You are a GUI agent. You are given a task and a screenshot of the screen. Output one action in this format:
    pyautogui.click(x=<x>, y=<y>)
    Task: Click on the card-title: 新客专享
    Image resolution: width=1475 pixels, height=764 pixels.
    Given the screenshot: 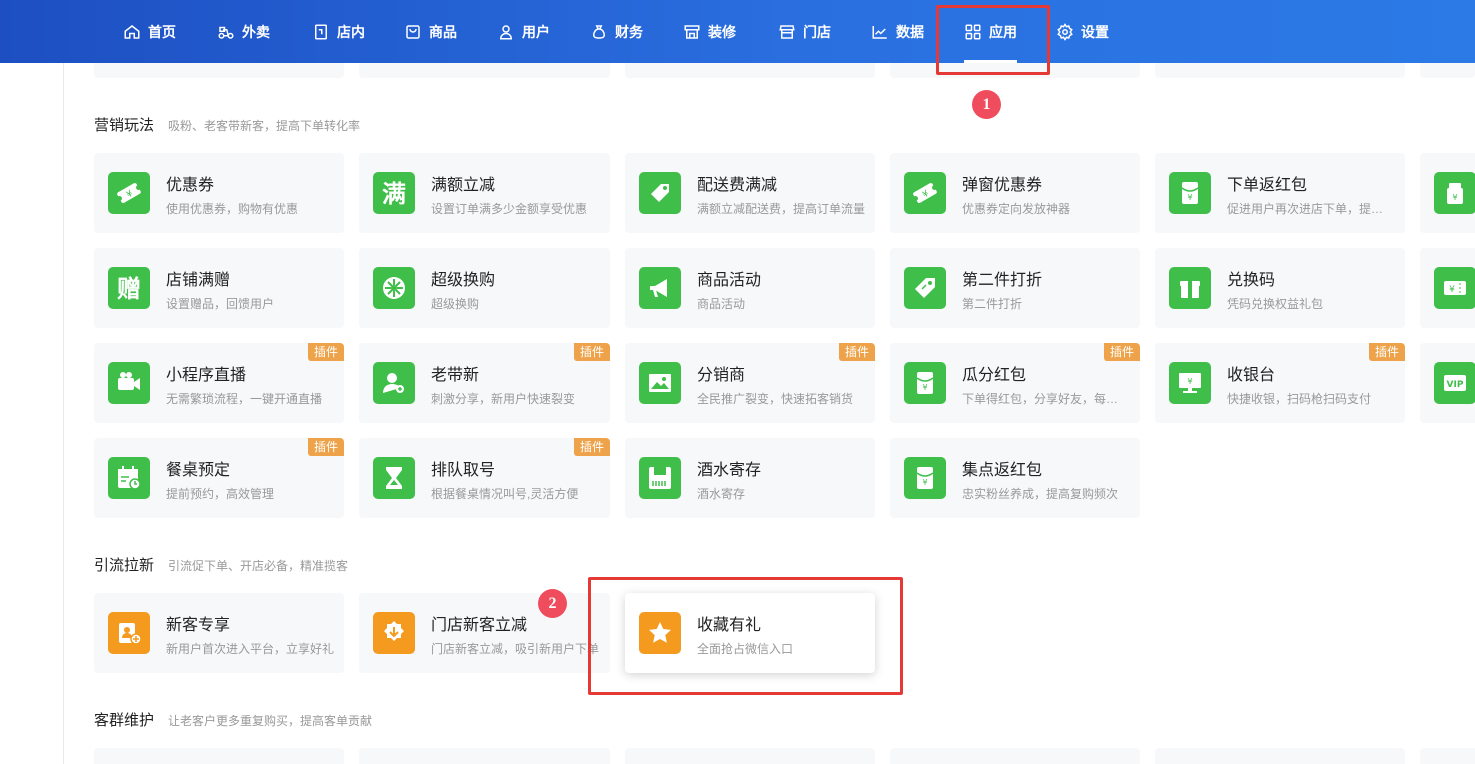 What is the action you would take?
    pyautogui.click(x=198, y=625)
    